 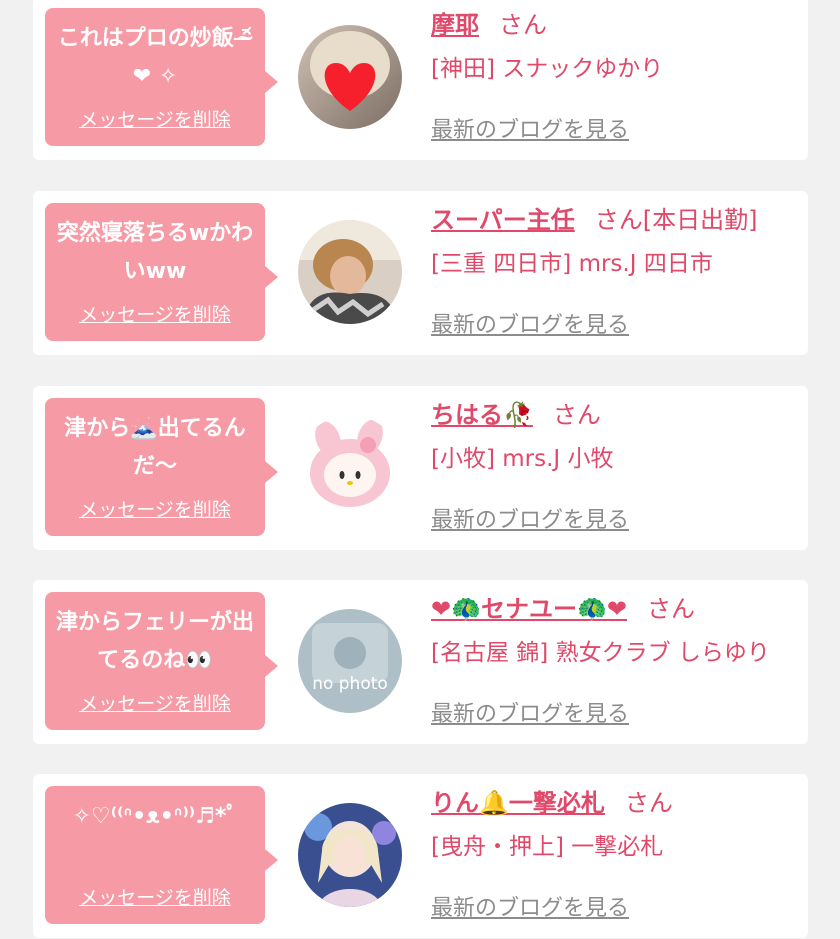 I want to click on shop-name: [神田] スナックゆかり, so click(x=547, y=69).